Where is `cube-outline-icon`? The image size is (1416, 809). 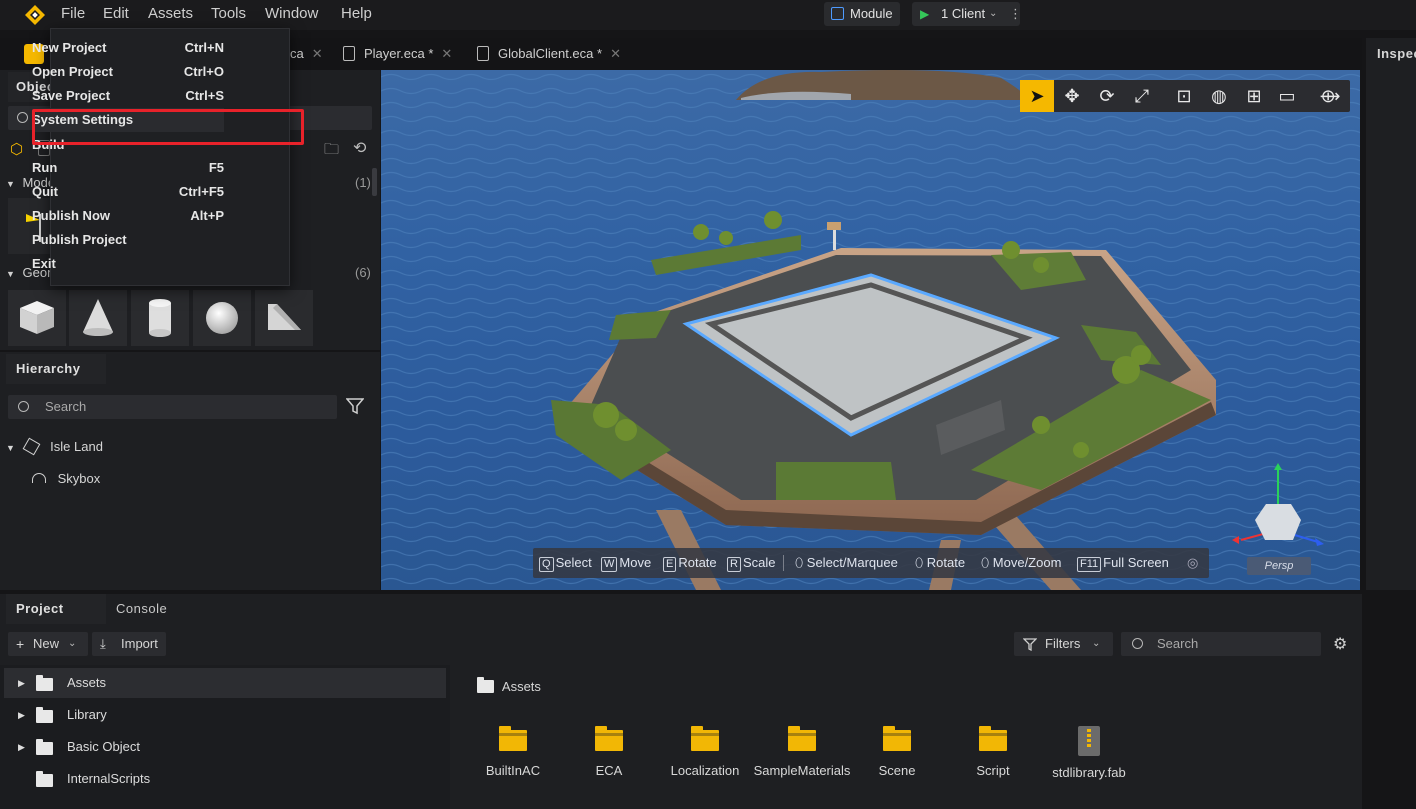
cube-outline-icon is located at coordinates (31, 446).